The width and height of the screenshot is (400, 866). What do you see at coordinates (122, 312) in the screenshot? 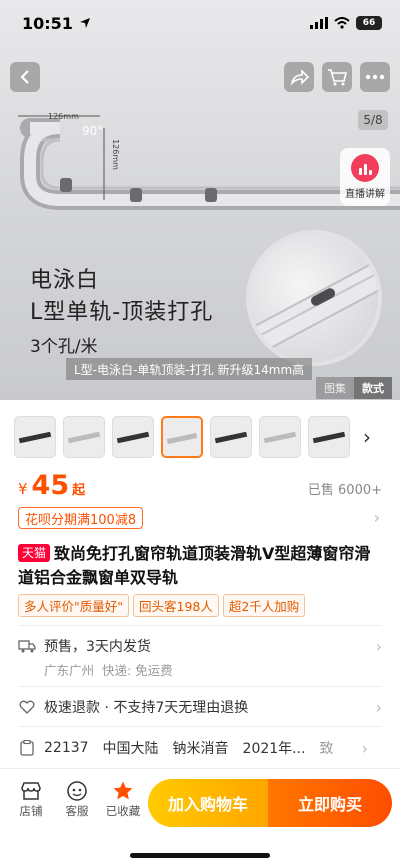
I see `hero-model-text: L型单轨-顶装打孔` at bounding box center [122, 312].